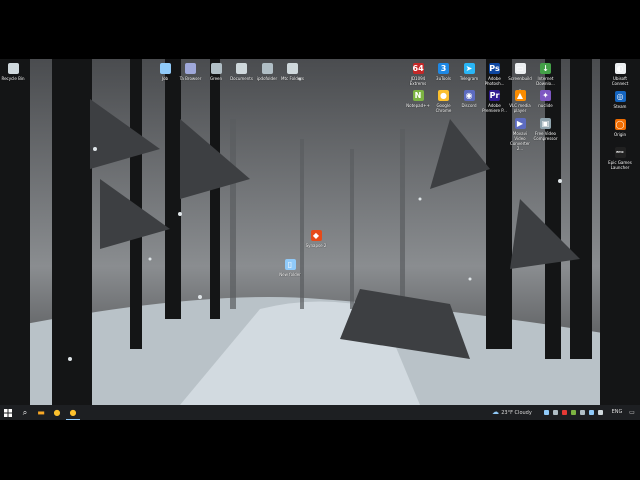  What do you see at coordinates (620, 124) in the screenshot?
I see `origin-icon: ◯` at bounding box center [620, 124].